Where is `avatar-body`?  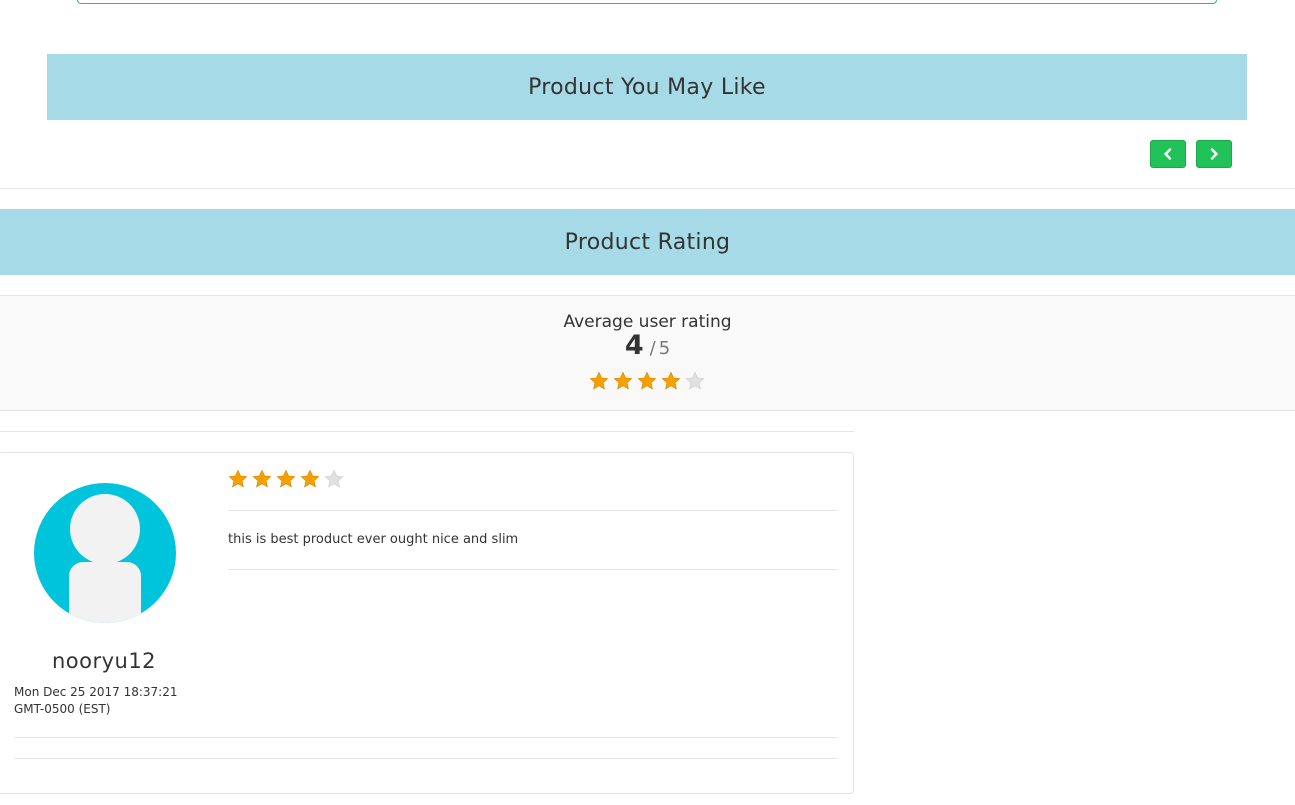
avatar-body is located at coordinates (105, 592).